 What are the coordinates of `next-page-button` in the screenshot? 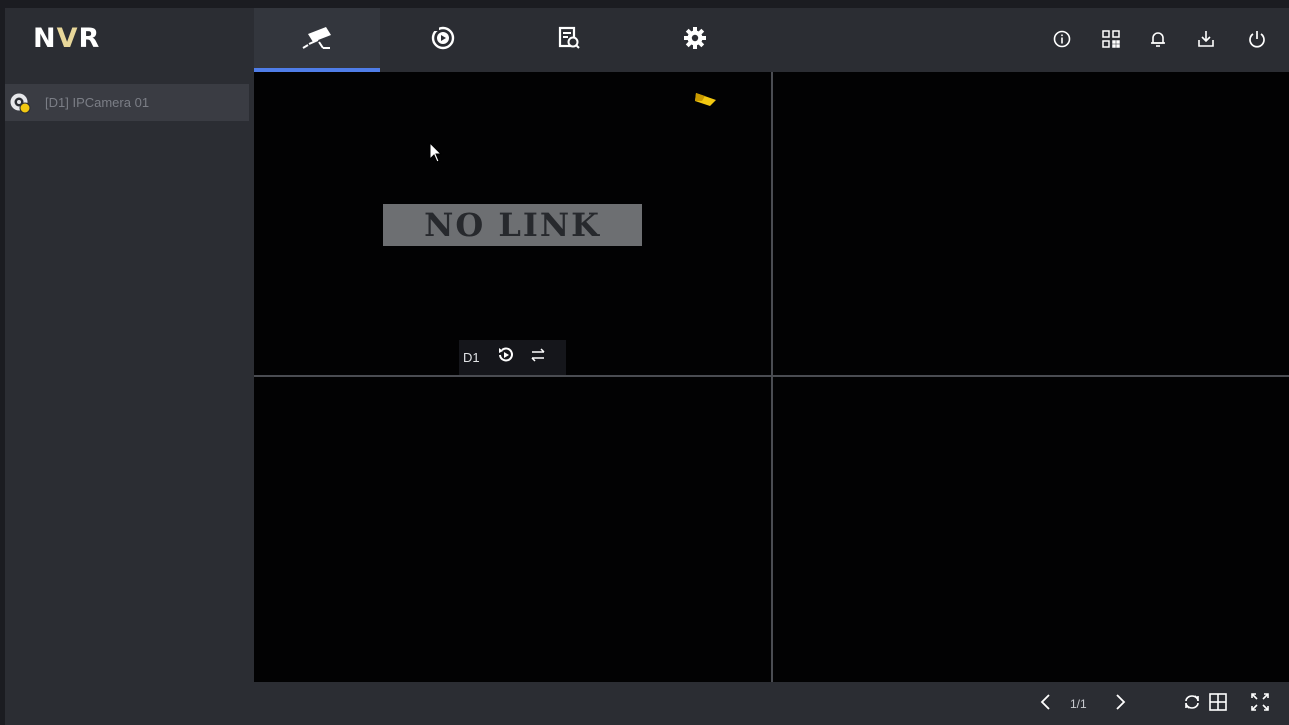 It's located at (1120, 704).